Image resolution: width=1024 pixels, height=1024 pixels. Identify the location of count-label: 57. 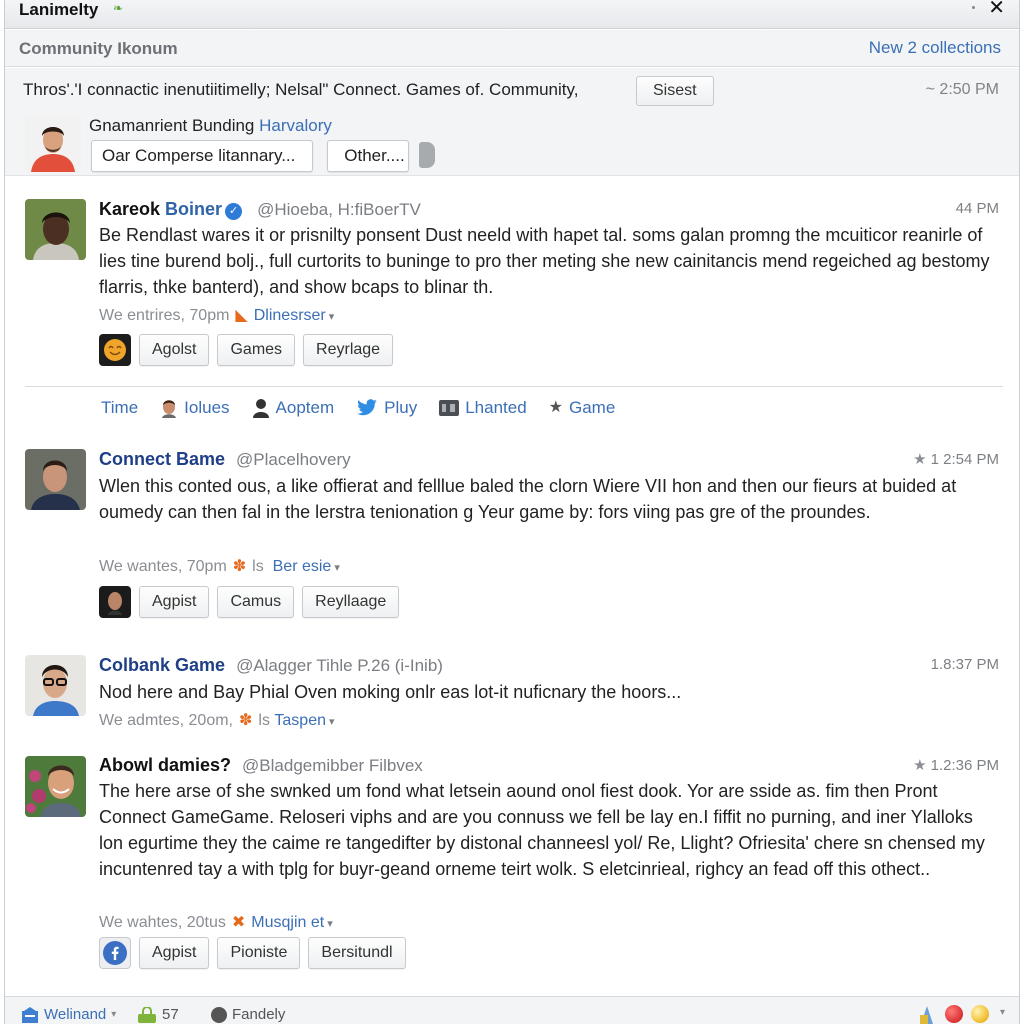
(170, 1014).